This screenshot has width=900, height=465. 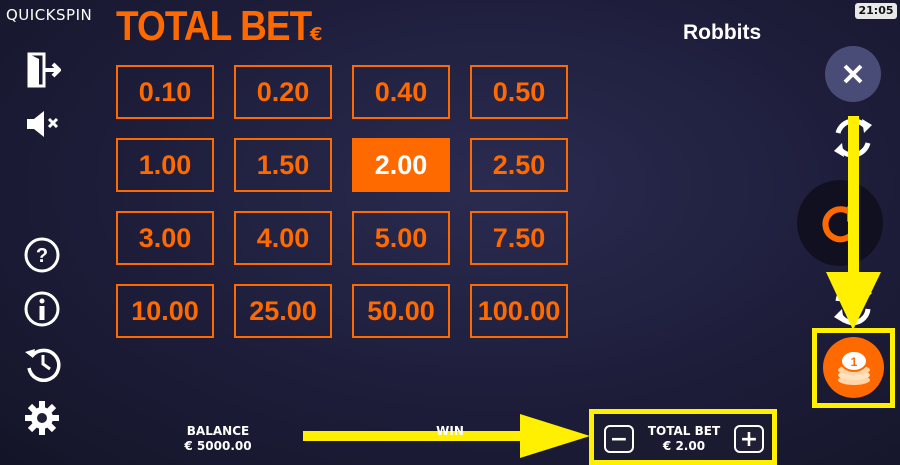 I want to click on total-bet-display: TOTAL BET € 2.00, so click(x=684, y=439).